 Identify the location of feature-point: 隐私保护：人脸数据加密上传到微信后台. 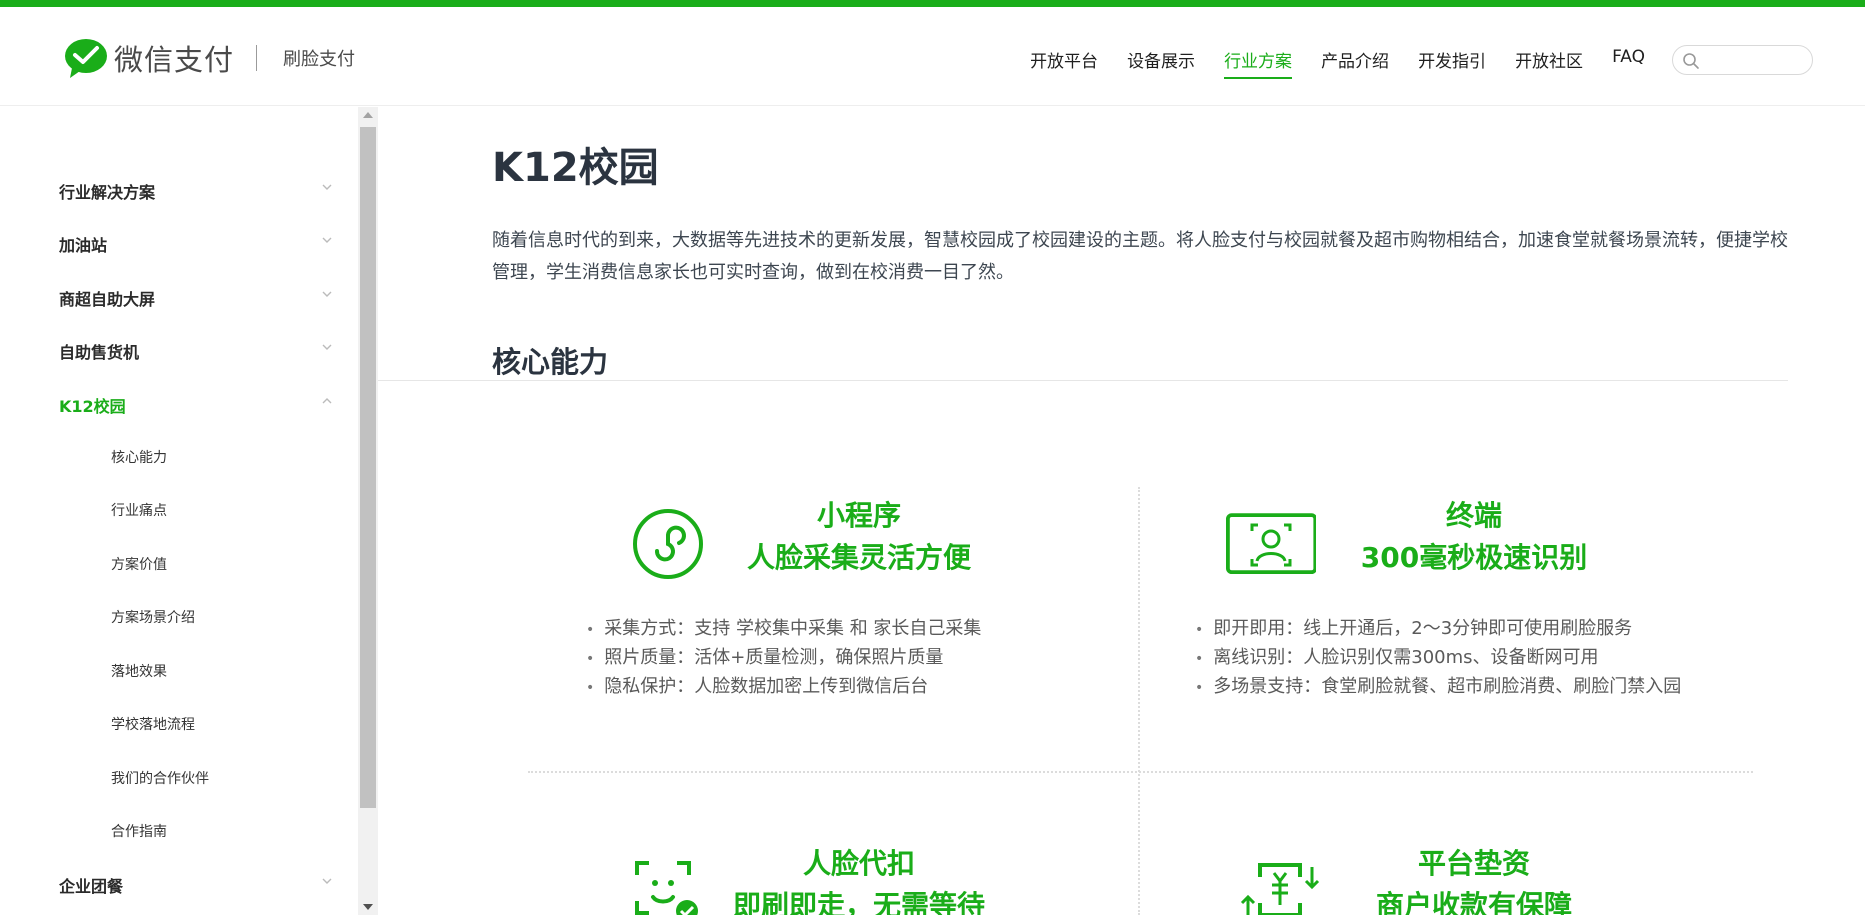
(783, 687).